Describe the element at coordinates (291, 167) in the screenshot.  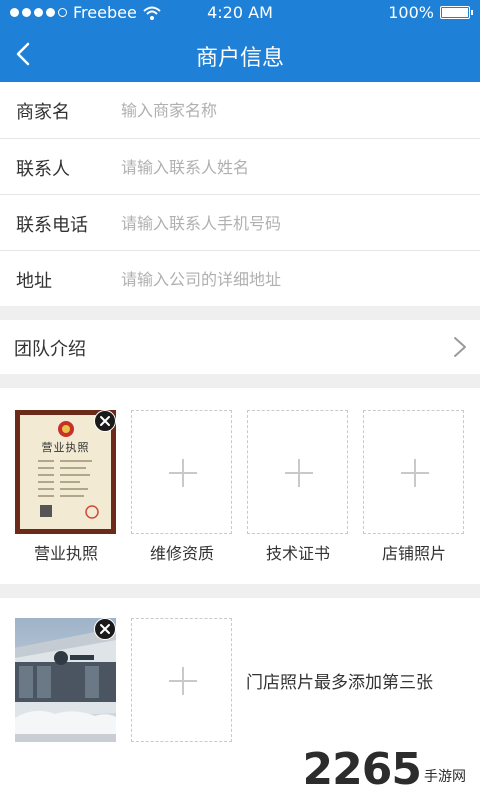
I see `contact-person-input` at that location.